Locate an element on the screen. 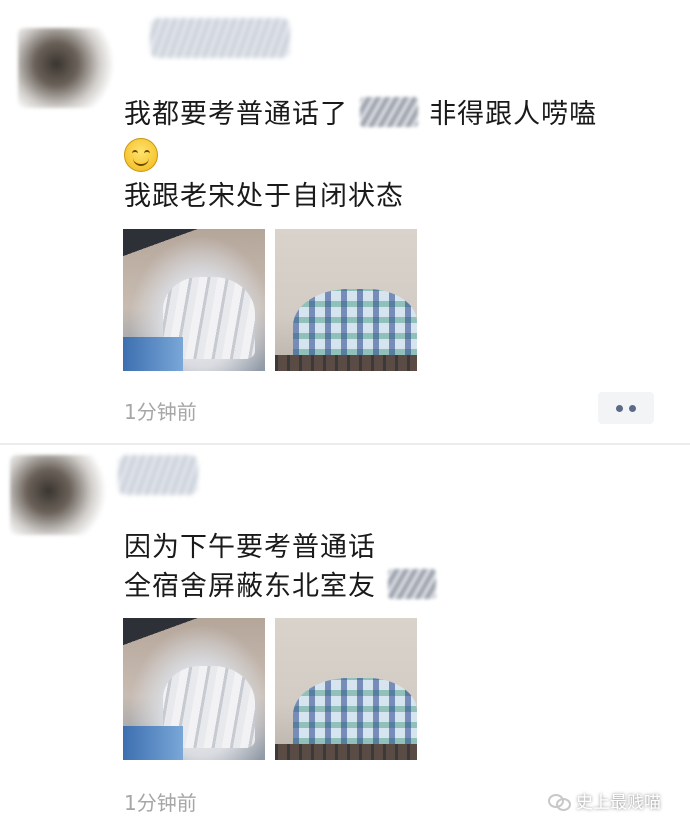 The width and height of the screenshot is (690, 835). post-text-line: 我都要考普通话了 非得跟人唠嗑 is located at coordinates (360, 111).